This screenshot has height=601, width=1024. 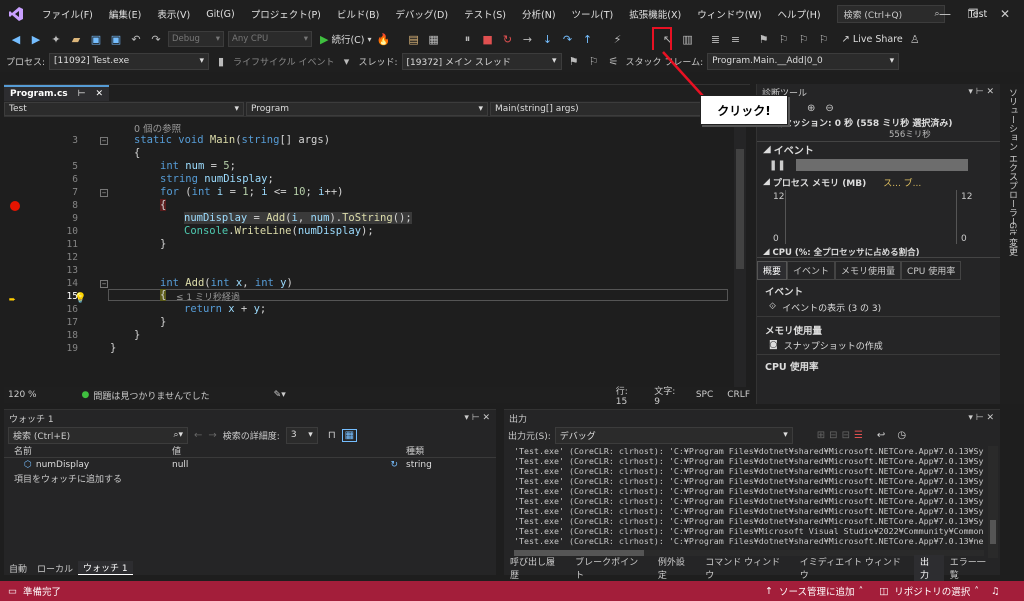 What do you see at coordinates (729, 14) in the screenshot?
I see `menu-window: ウィンドウ(W)` at bounding box center [729, 14].